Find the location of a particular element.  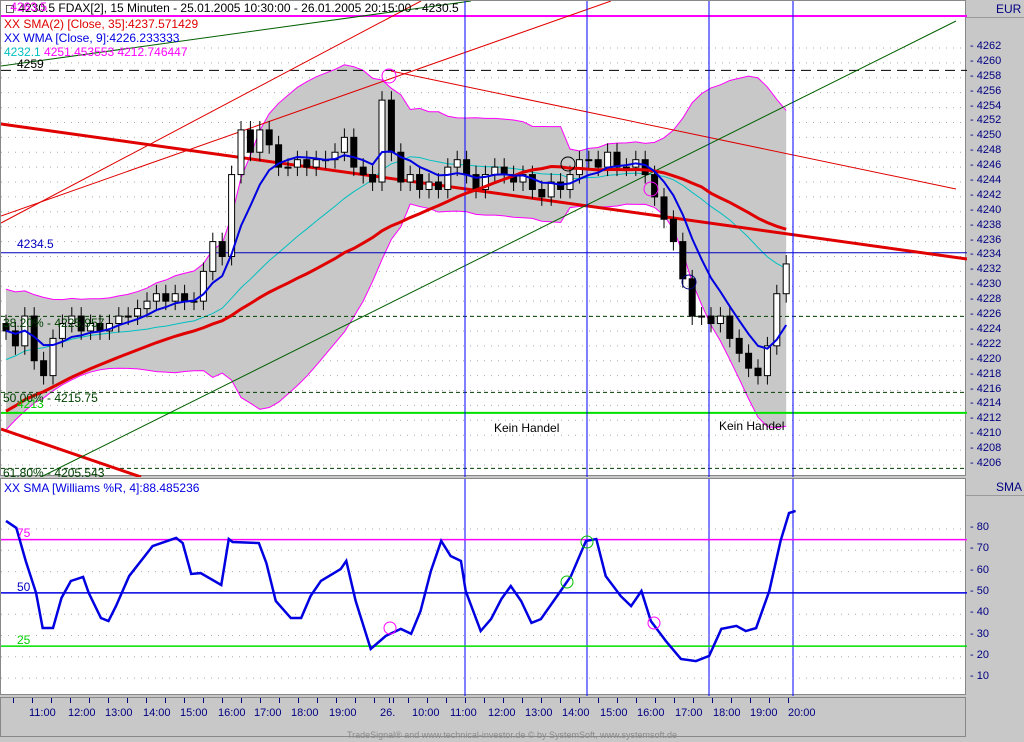

price-tick-label: - 4256 is located at coordinates (986, 90).